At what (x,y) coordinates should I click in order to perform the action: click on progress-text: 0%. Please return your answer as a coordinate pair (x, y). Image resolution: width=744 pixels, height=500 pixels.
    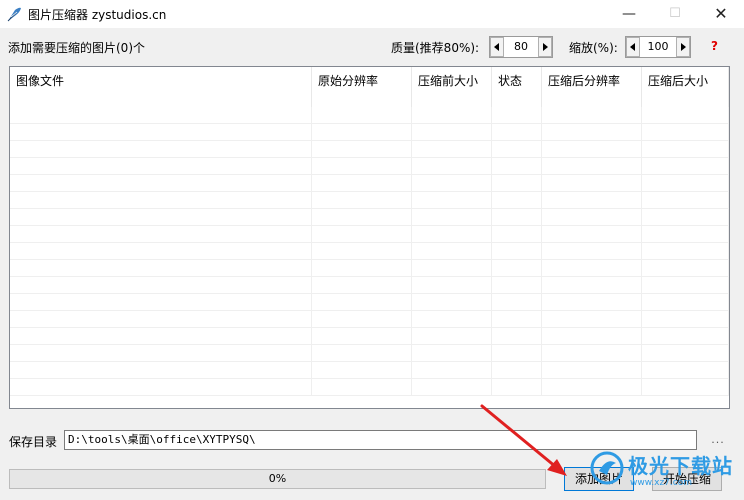
    Looking at the image, I should click on (277, 478).